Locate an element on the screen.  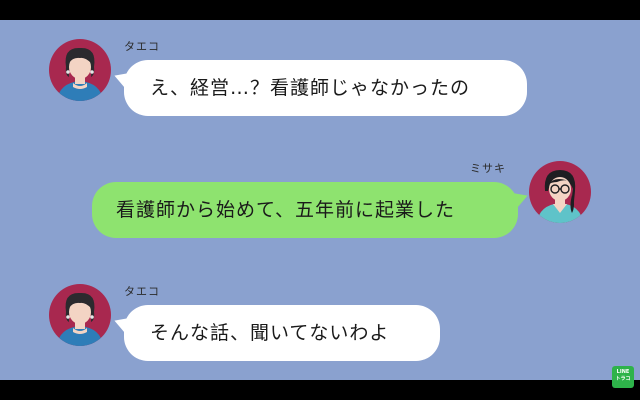
woman-with-glasses-avatar-icon is located at coordinates (560, 192).